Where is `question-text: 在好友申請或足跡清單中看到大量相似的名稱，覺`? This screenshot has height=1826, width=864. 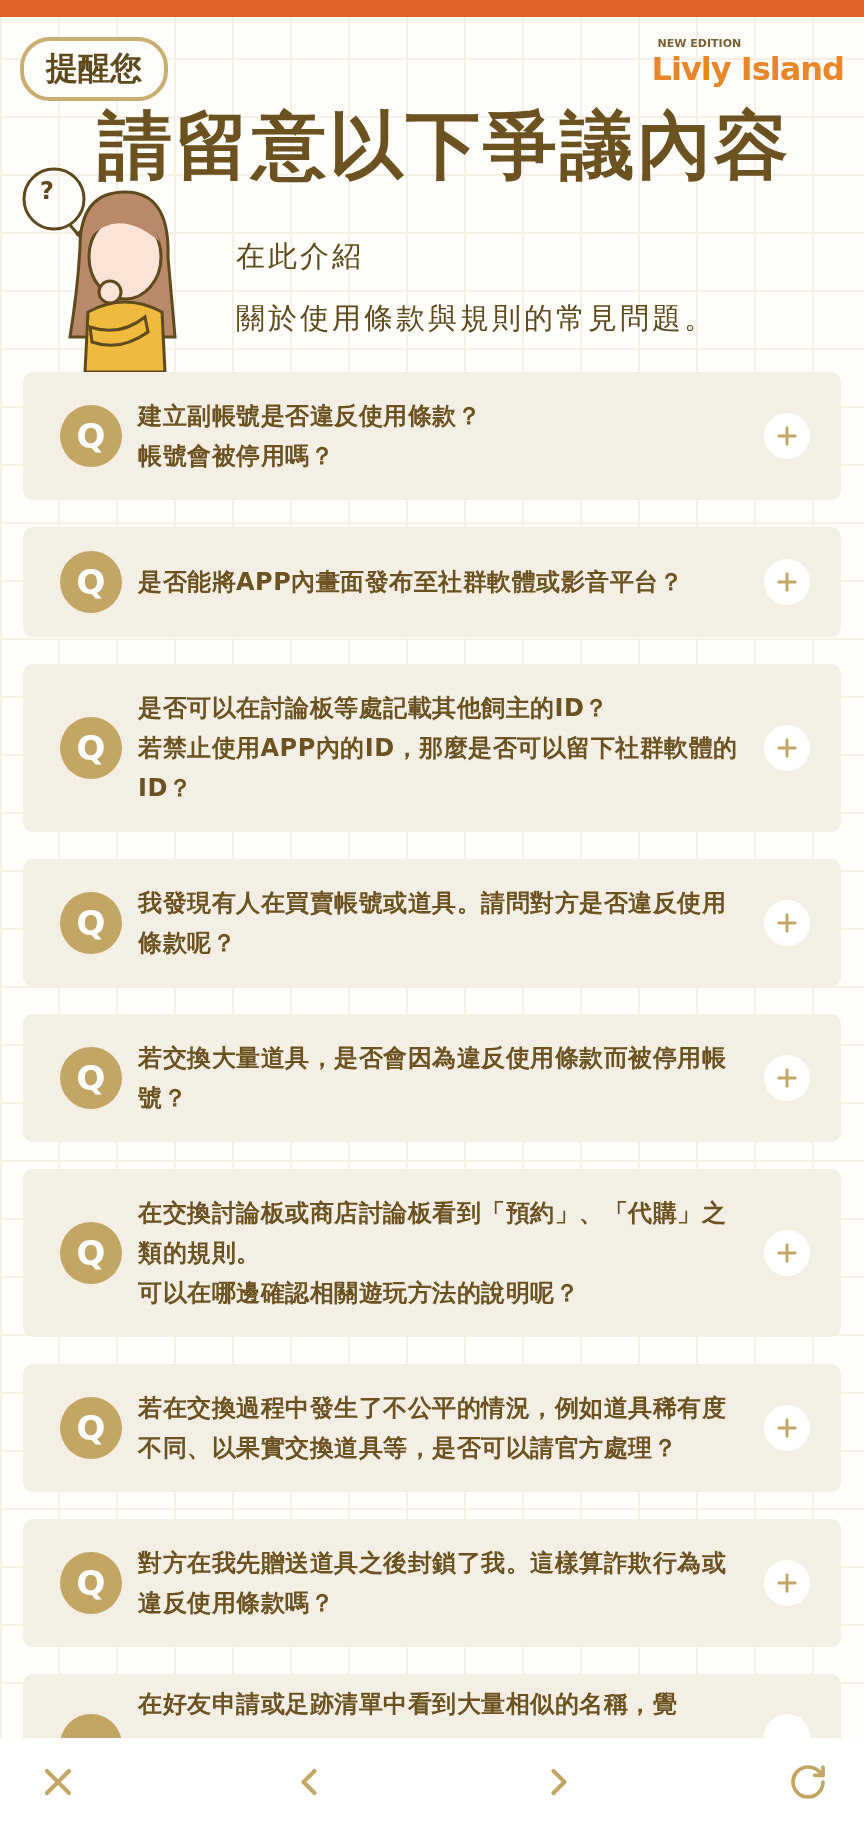 question-text: 在好友申請或足跡清單中看到大量相似的名稱，覺 is located at coordinates (408, 1704).